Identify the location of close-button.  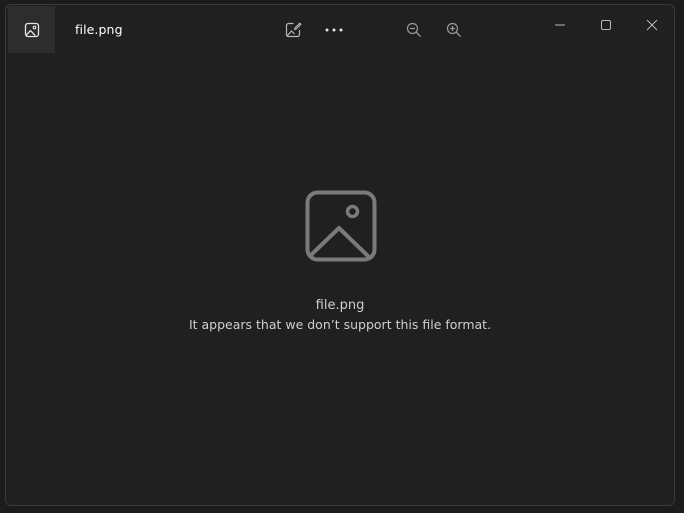
(652, 25).